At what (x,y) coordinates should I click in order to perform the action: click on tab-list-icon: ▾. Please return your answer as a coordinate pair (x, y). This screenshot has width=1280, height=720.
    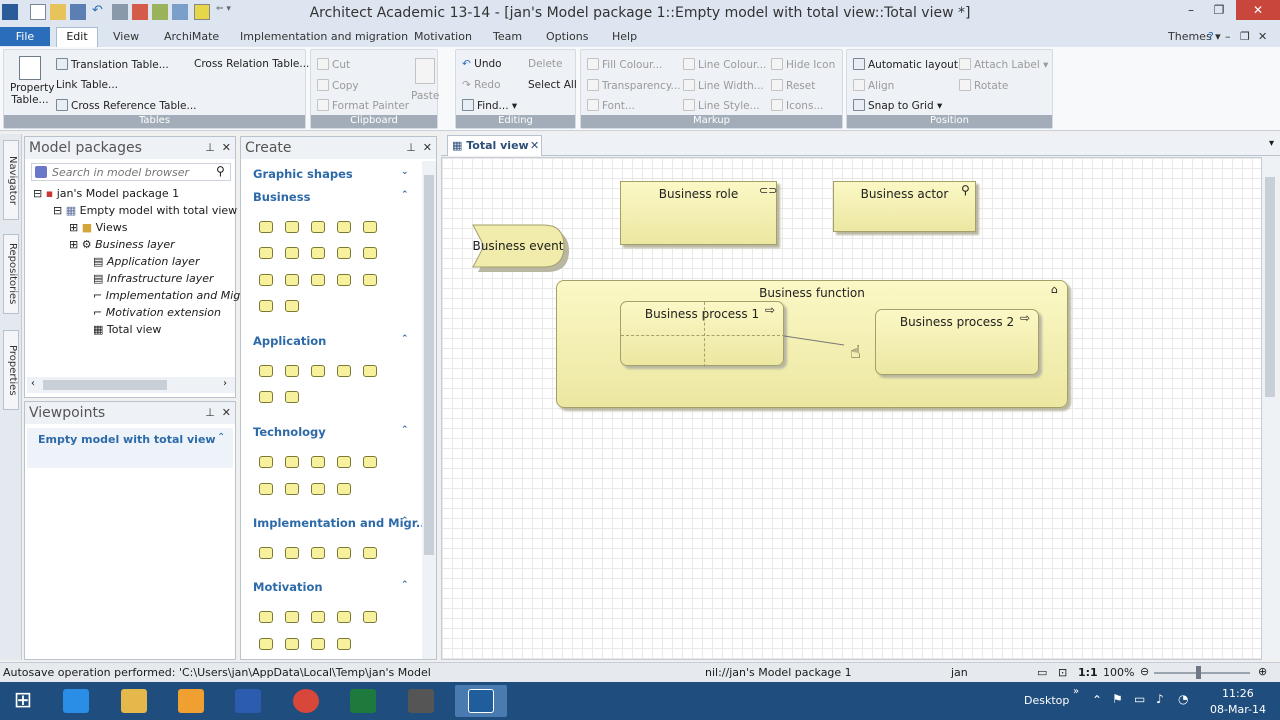
    Looking at the image, I should click on (1271, 143).